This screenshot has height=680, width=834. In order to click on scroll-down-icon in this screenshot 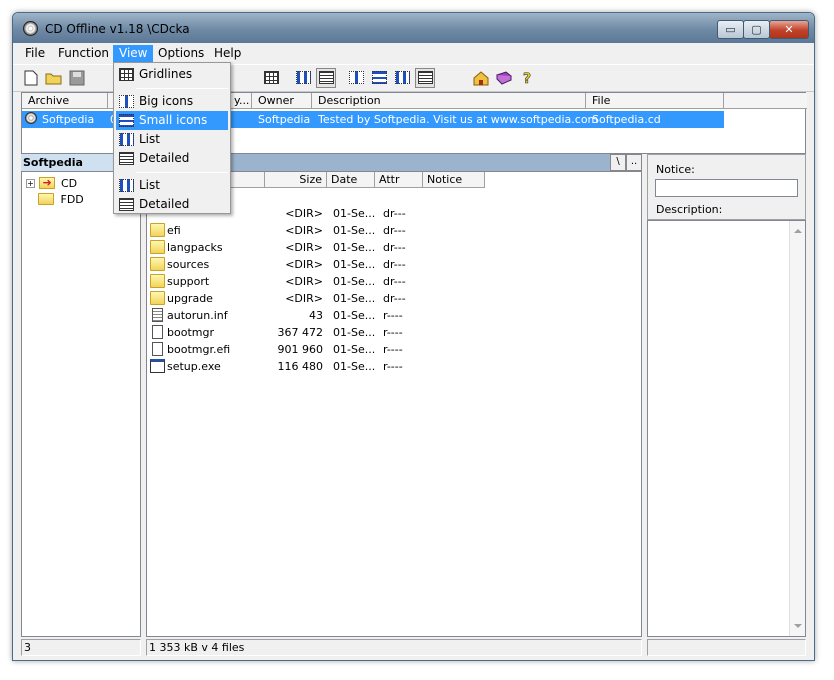, I will do `click(798, 626)`.